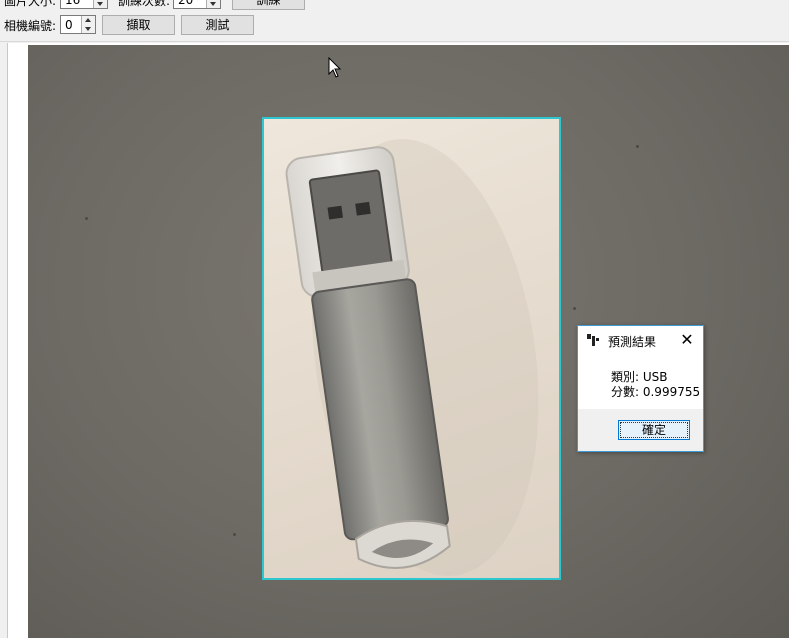  I want to click on toolbar-row-camera: 相機編號: 0 擷取 測試, so click(394, 25).